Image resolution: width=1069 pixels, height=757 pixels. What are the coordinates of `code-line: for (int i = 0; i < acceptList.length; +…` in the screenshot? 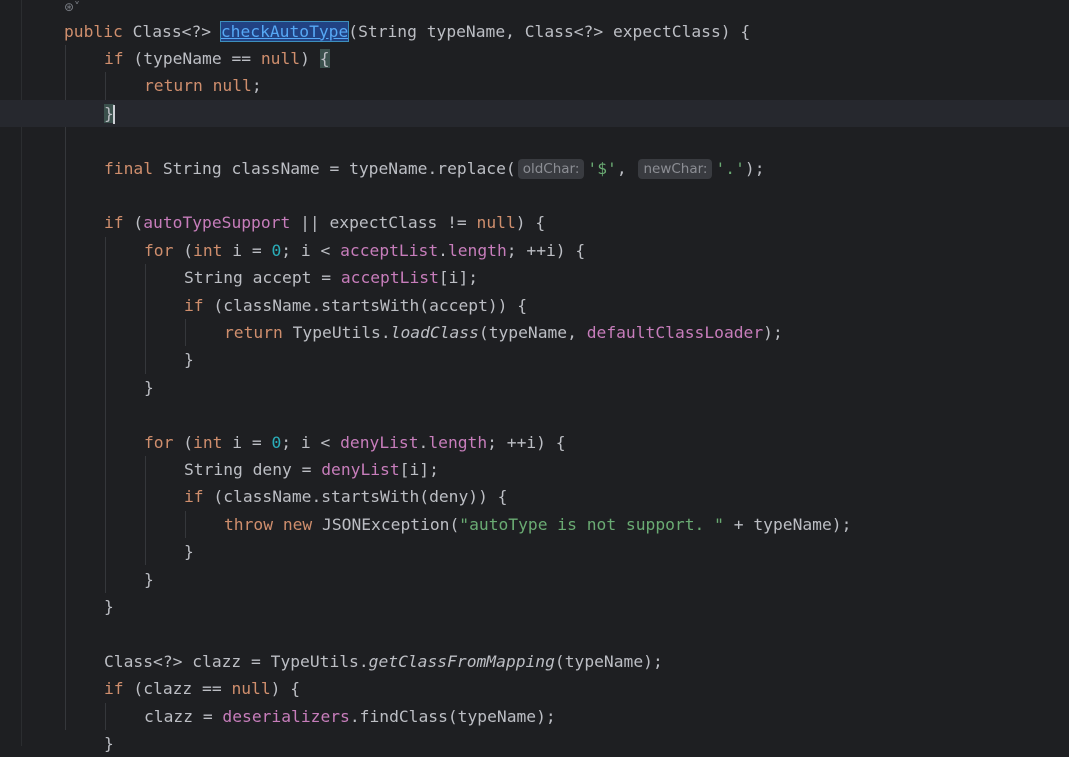 It's located at (534, 250).